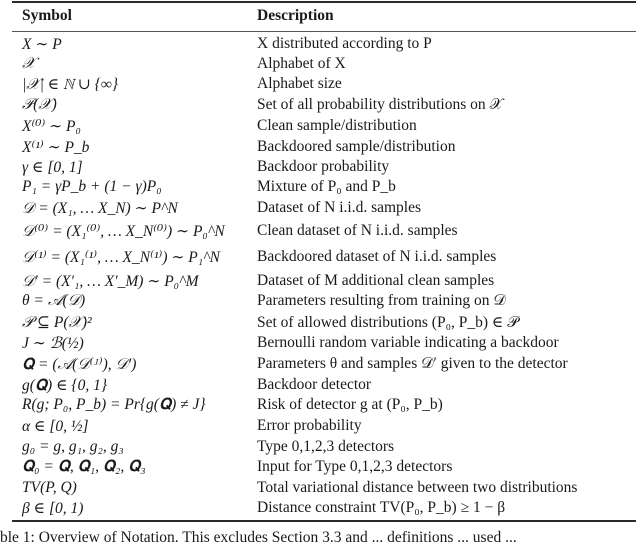 The image size is (640, 547). What do you see at coordinates (29, 63) in the screenshot?
I see `symbol-cell: 𝒳` at bounding box center [29, 63].